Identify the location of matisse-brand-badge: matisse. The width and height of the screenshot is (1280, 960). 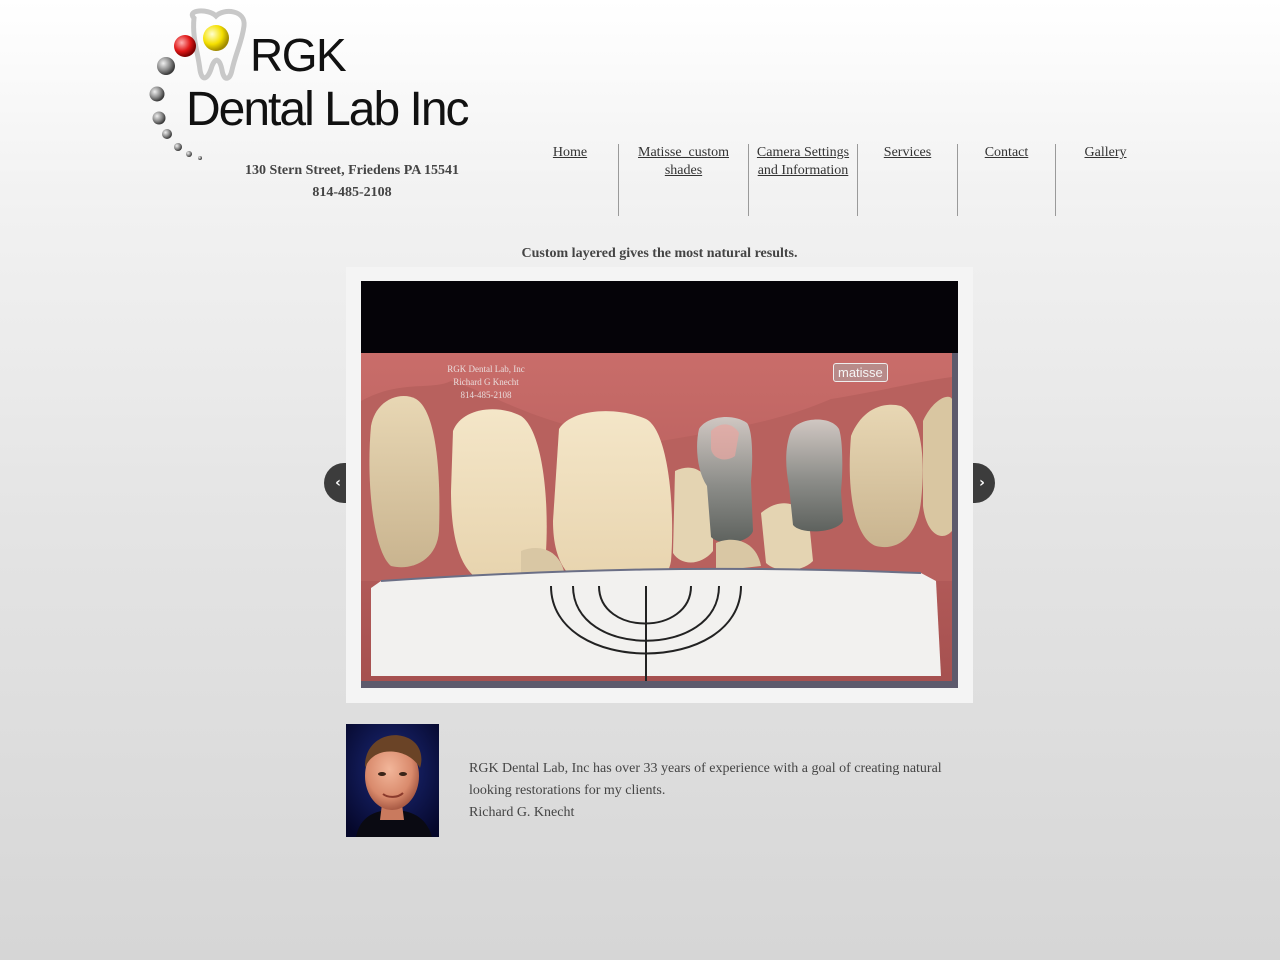
(860, 372).